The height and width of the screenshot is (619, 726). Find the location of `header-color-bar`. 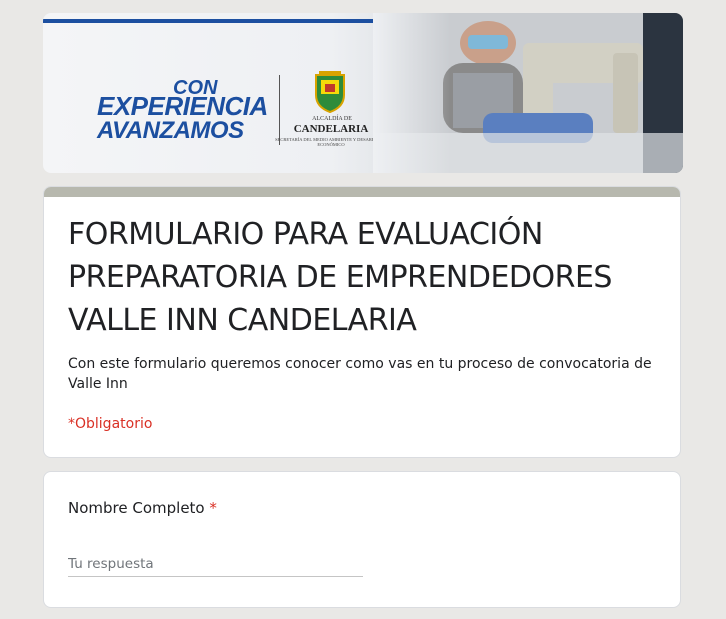

header-color-bar is located at coordinates (362, 192).